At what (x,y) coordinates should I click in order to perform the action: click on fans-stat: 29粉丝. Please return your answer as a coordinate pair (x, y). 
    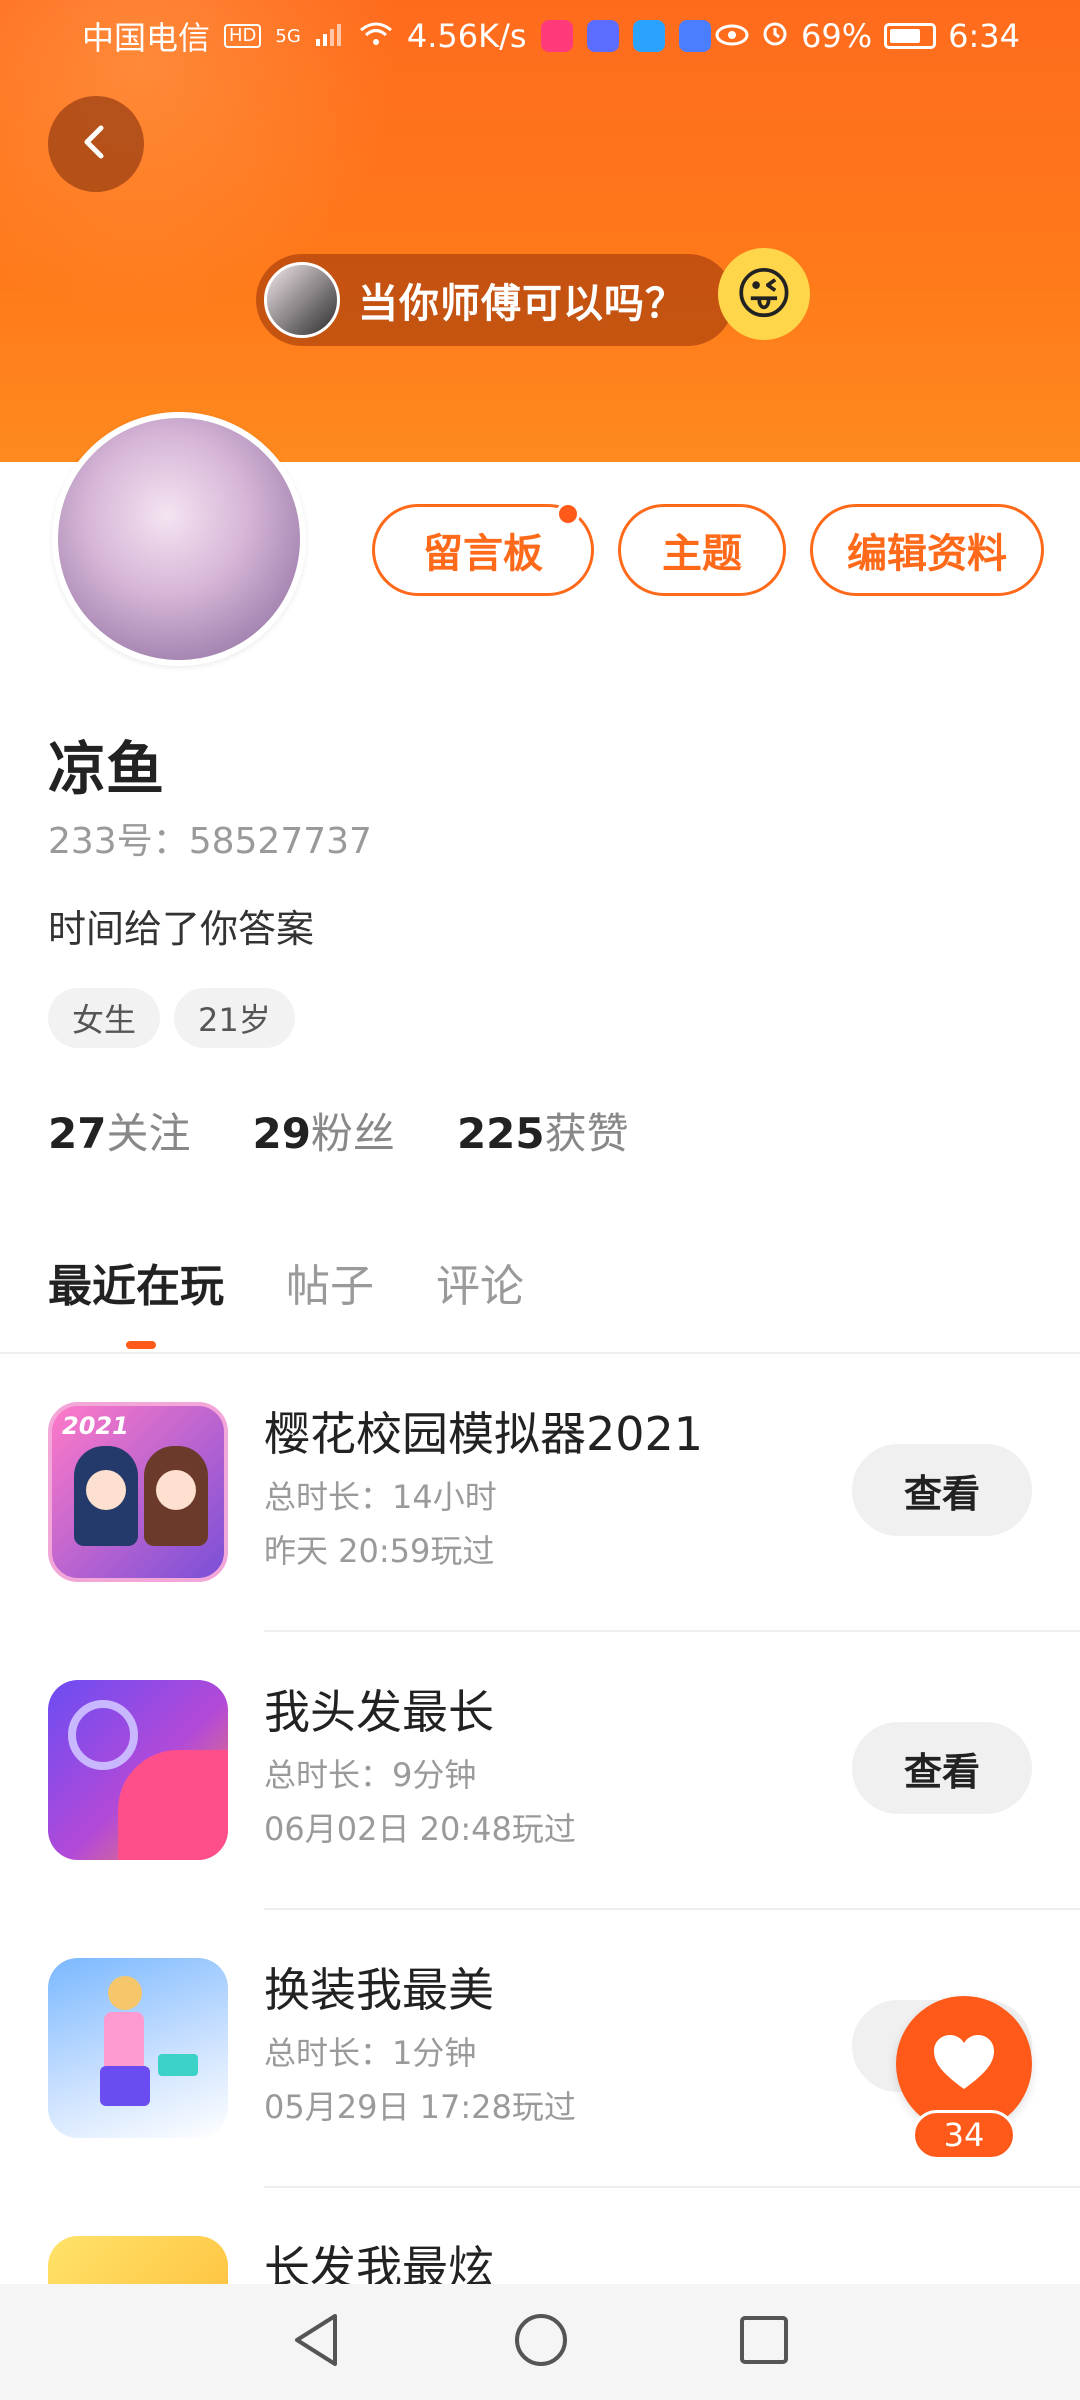
    Looking at the image, I should click on (323, 1130).